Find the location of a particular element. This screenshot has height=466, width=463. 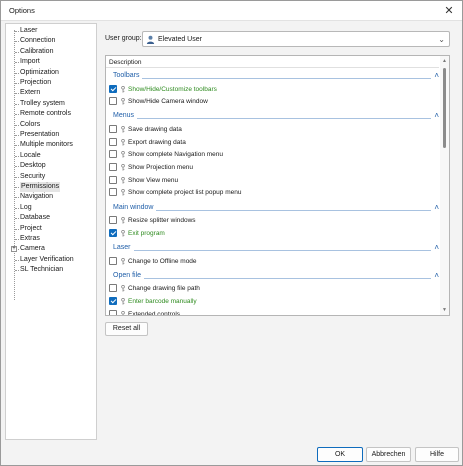

description-column-header: Description is located at coordinates (125, 62).